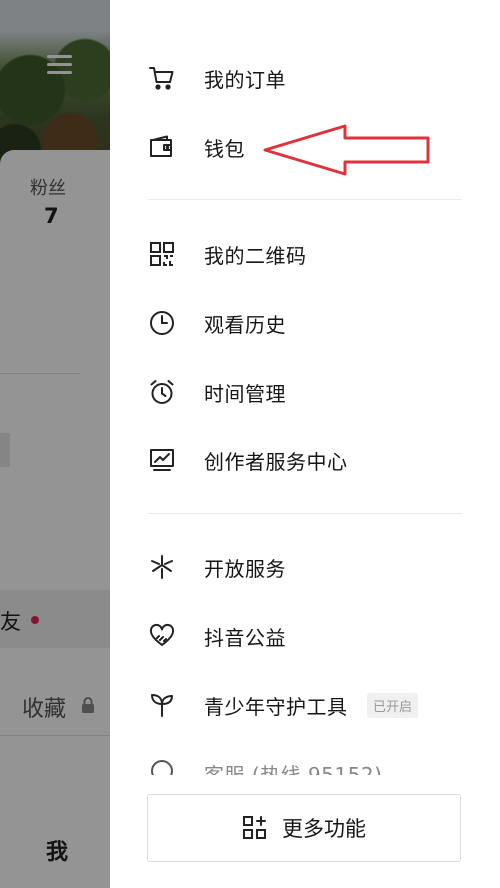  I want to click on menu-label: 青少年守护工具, so click(276, 706).